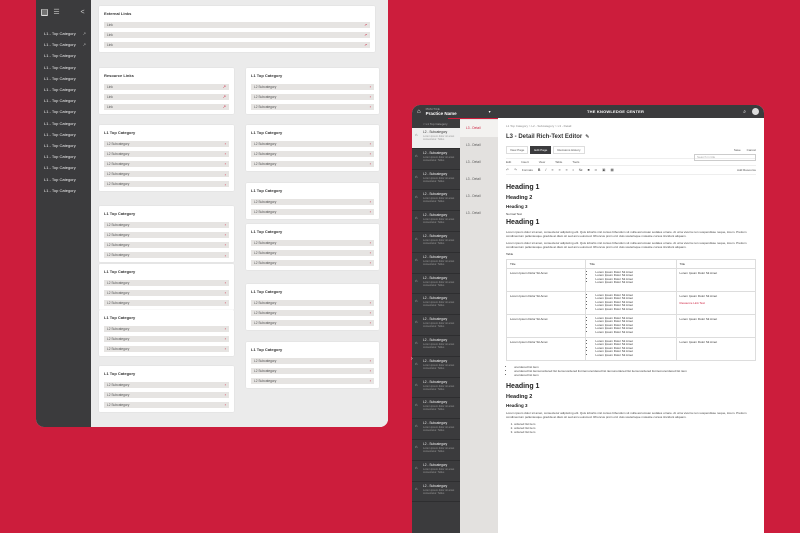 This screenshot has height=533, width=800. What do you see at coordinates (744, 112) in the screenshot?
I see `search-icon: ⌕` at bounding box center [744, 112].